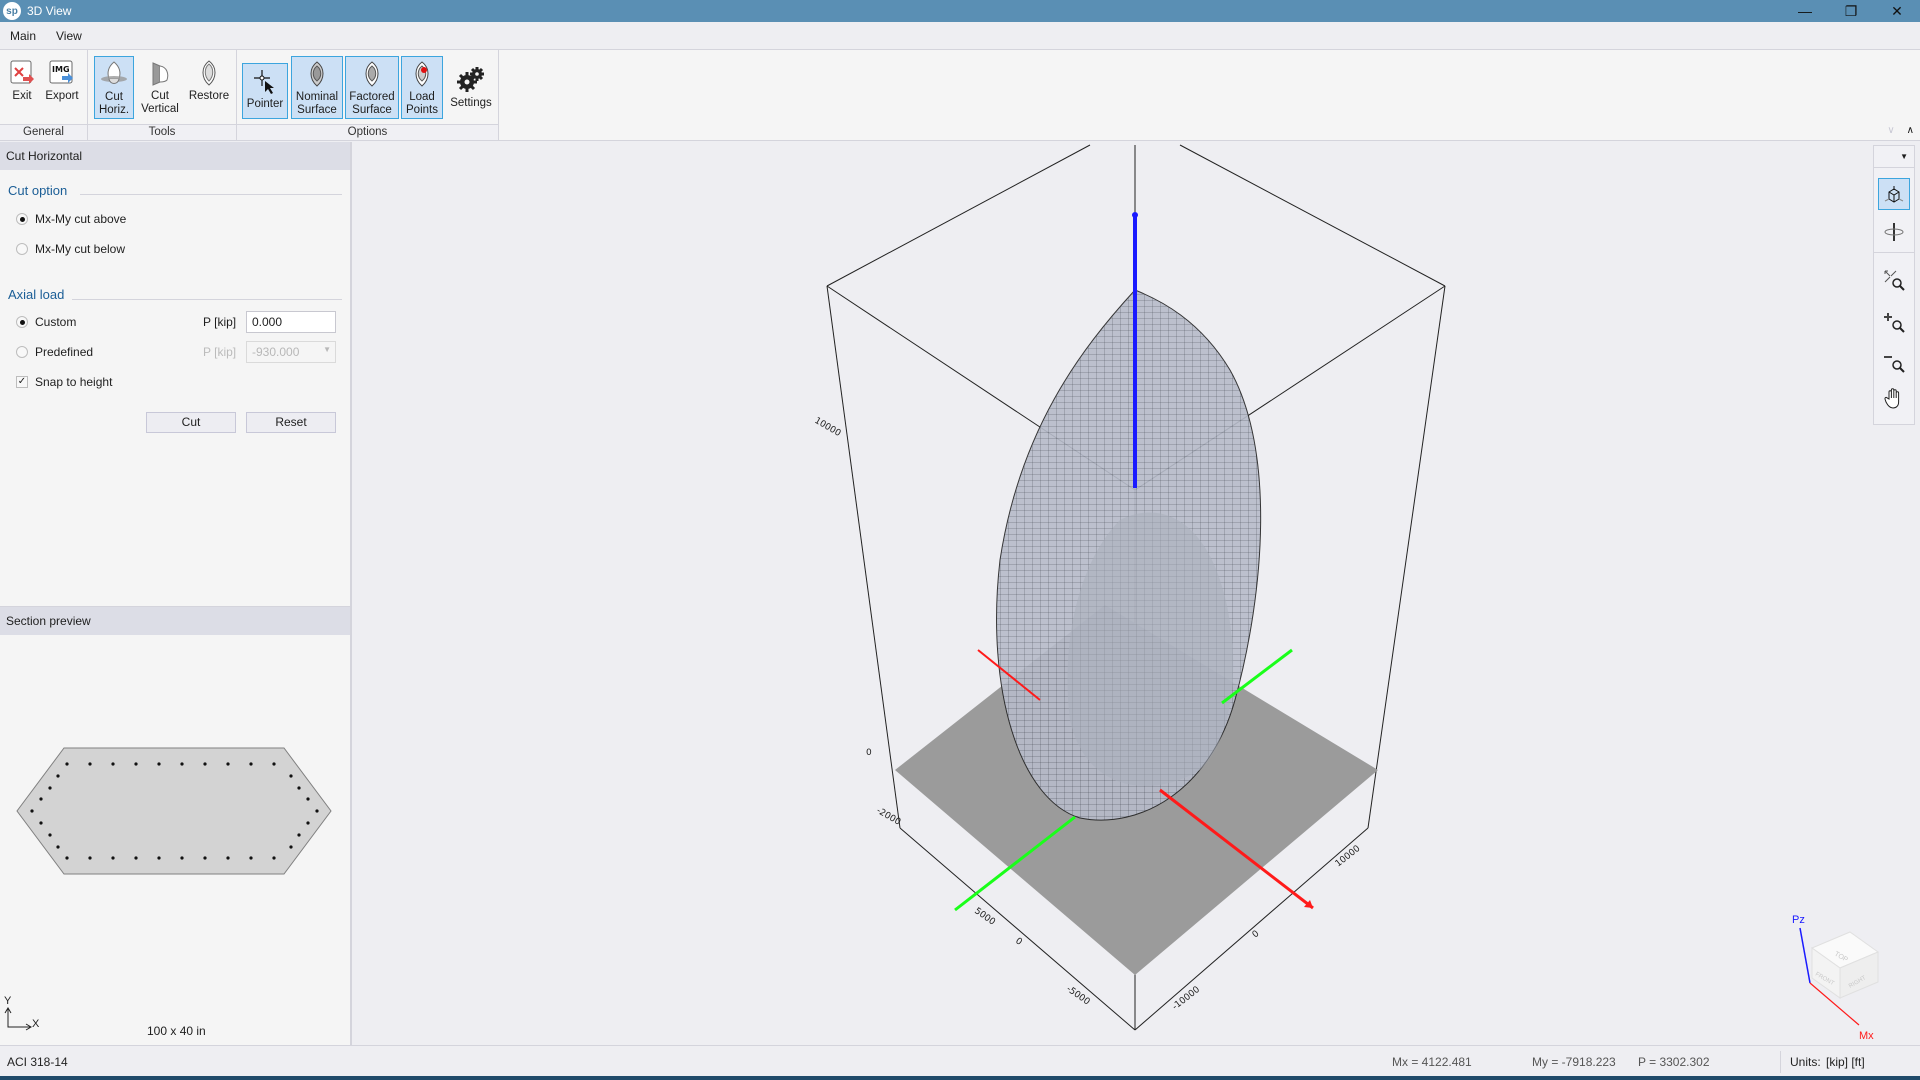 This screenshot has width=1920, height=1080. I want to click on cut-below-radio, so click(22, 249).